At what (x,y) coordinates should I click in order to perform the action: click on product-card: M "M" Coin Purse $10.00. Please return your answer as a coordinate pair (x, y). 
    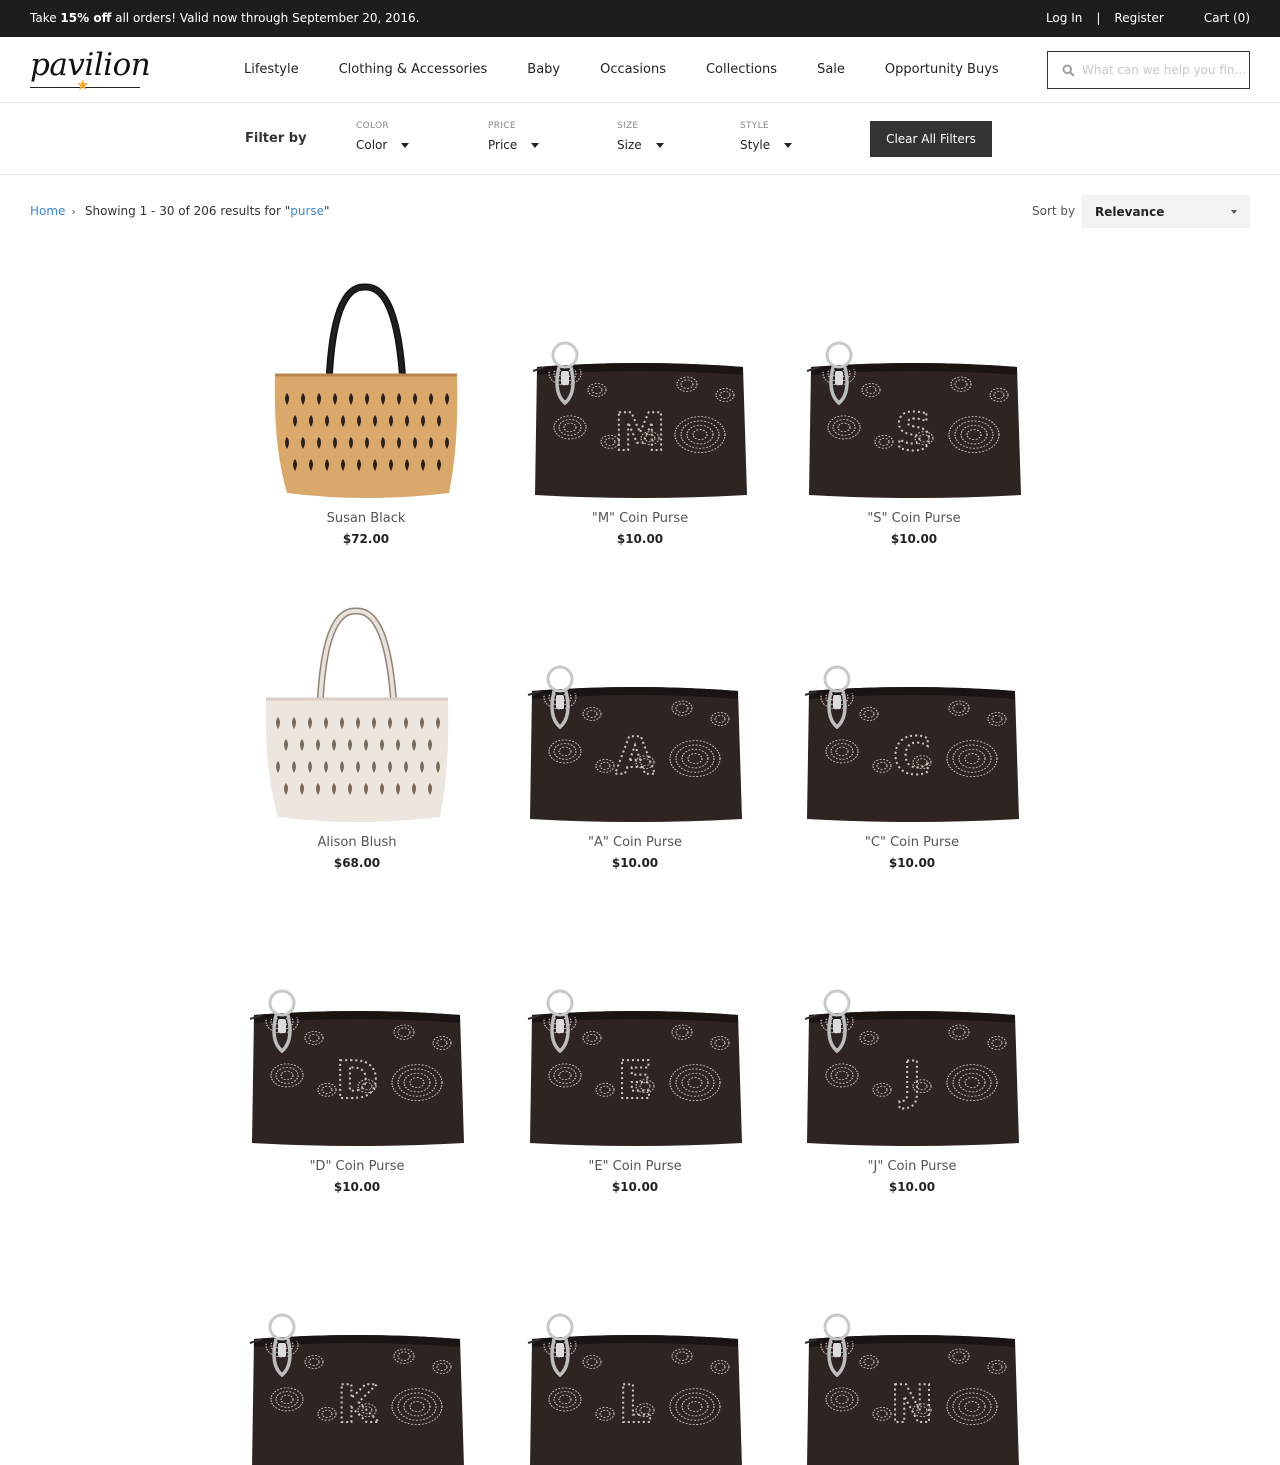
    Looking at the image, I should click on (640, 410).